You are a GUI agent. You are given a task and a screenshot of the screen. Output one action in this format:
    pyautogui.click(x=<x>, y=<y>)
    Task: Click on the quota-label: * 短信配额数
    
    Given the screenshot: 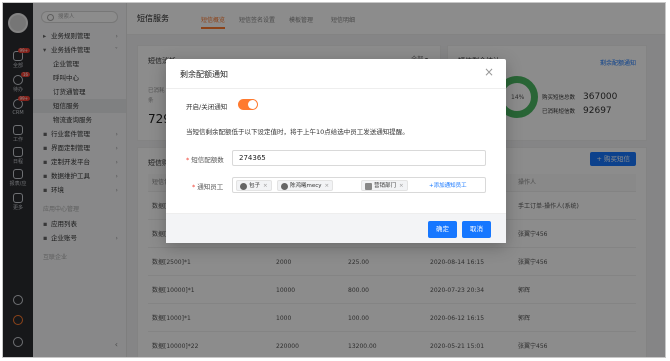 What is the action you would take?
    pyautogui.click(x=205, y=160)
    